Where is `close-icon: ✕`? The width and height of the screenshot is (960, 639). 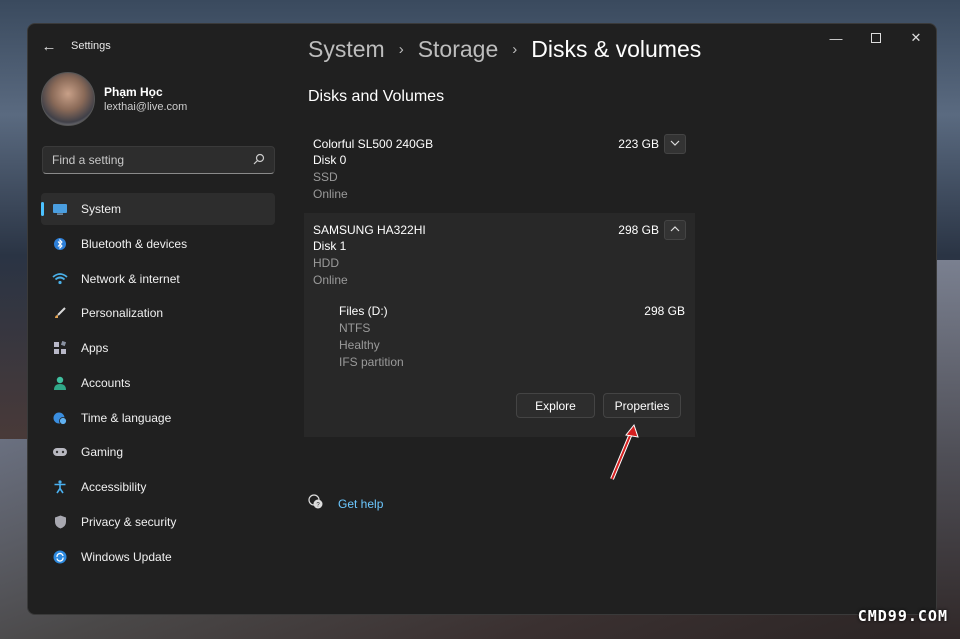 close-icon: ✕ is located at coordinates (916, 37).